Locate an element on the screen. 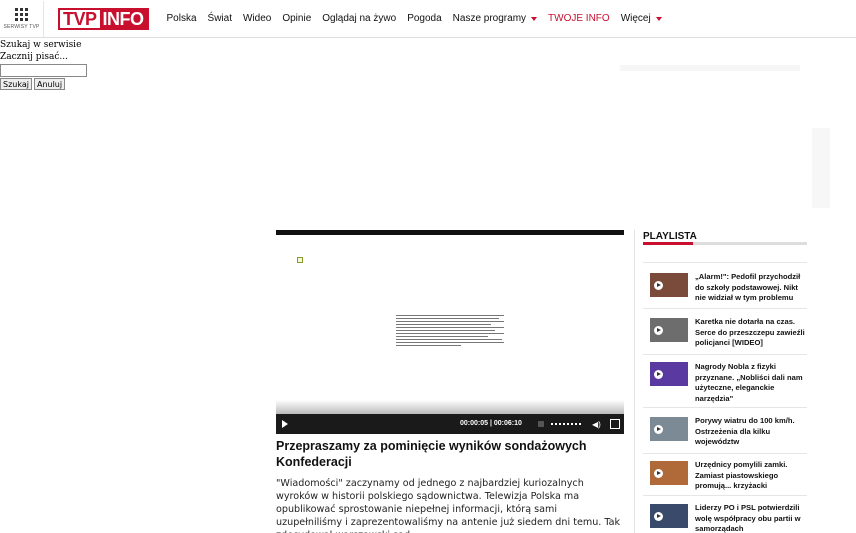  services-menu-button: SERWISY TVP is located at coordinates (22, 18).